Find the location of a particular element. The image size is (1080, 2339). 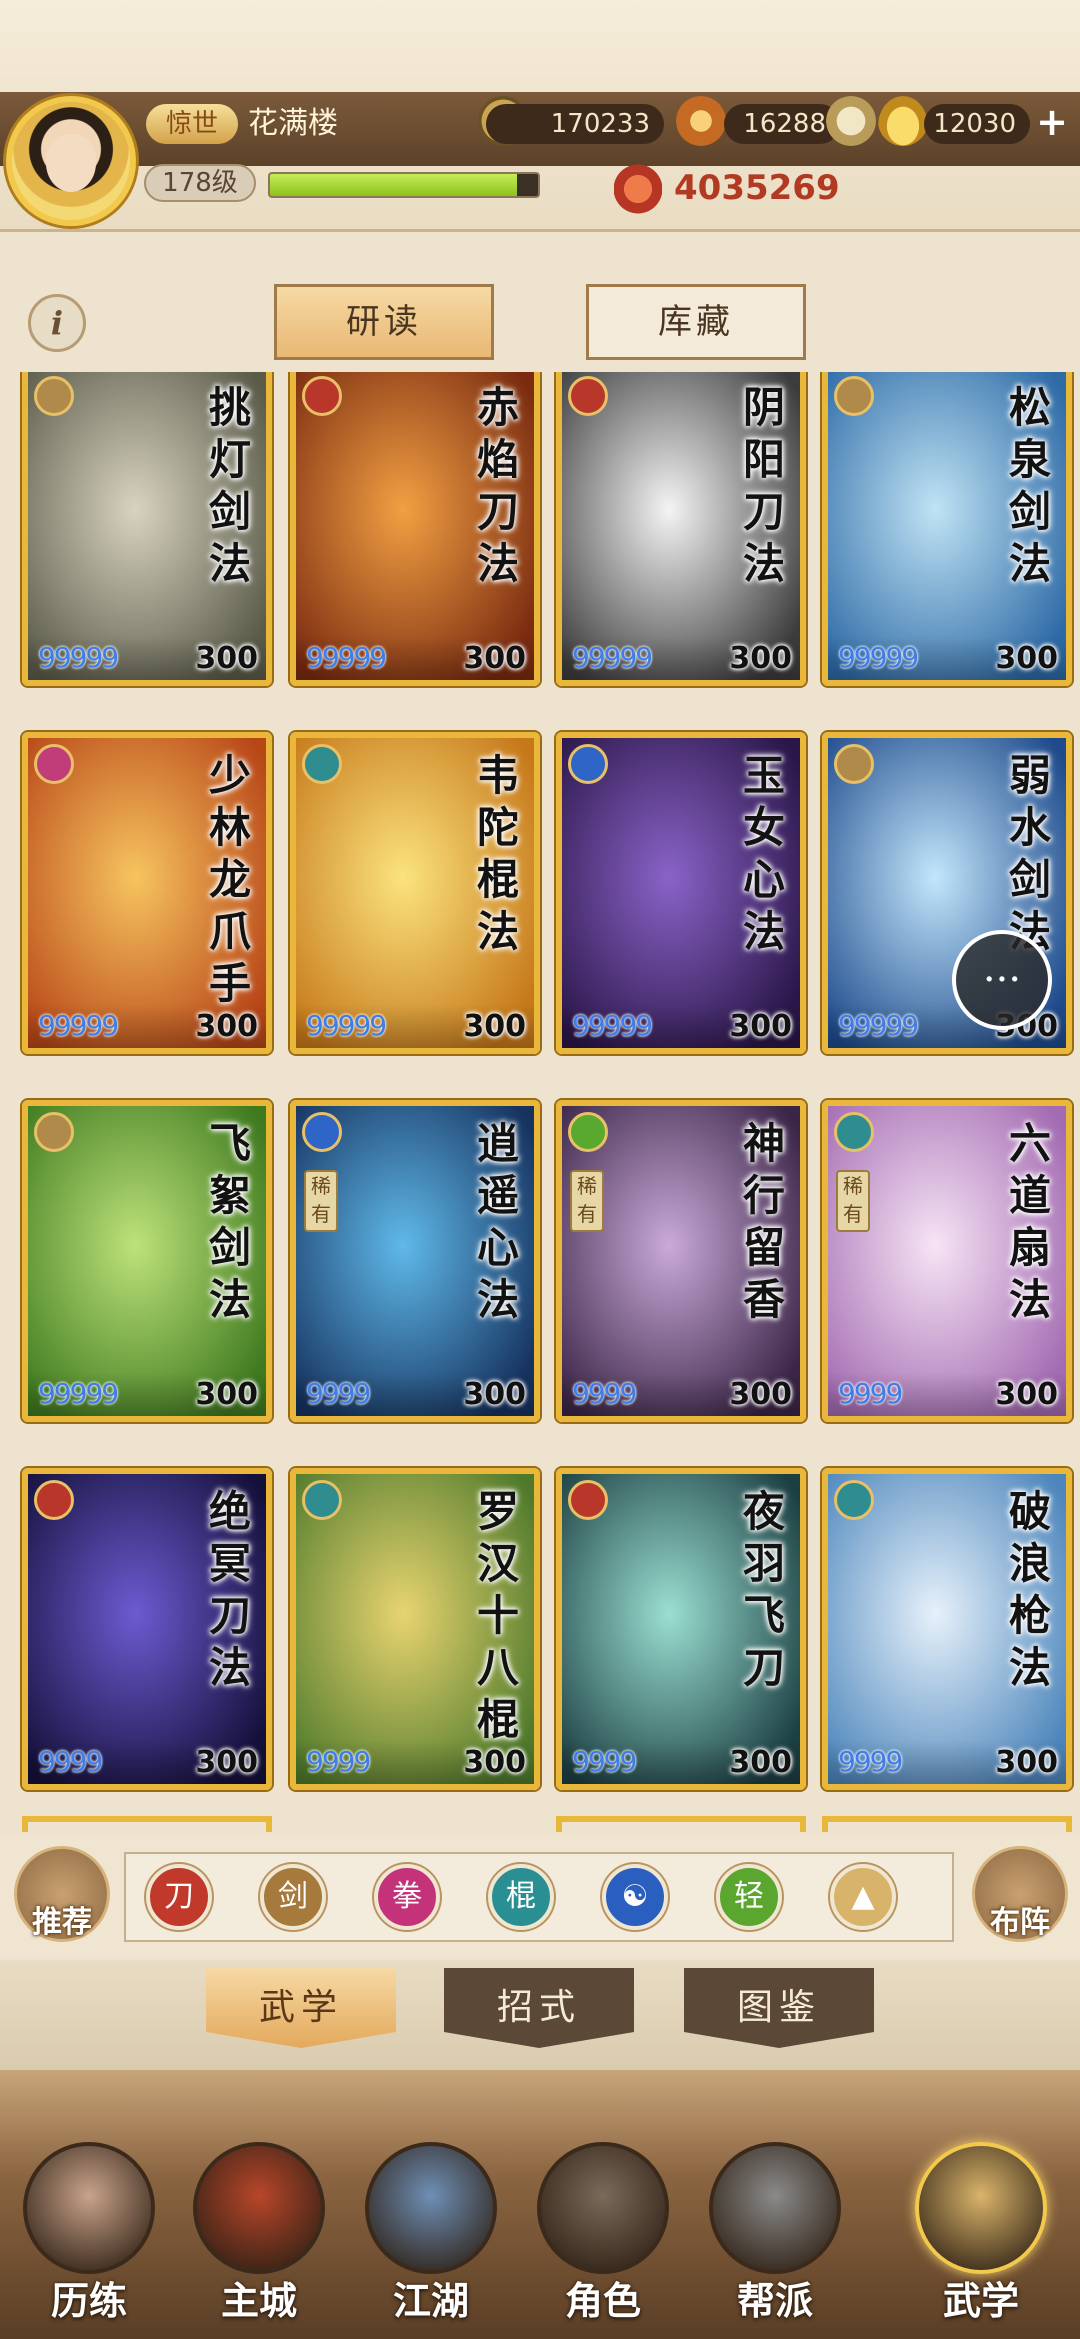

card-name: 松泉剑法 is located at coordinates (1029, 485).